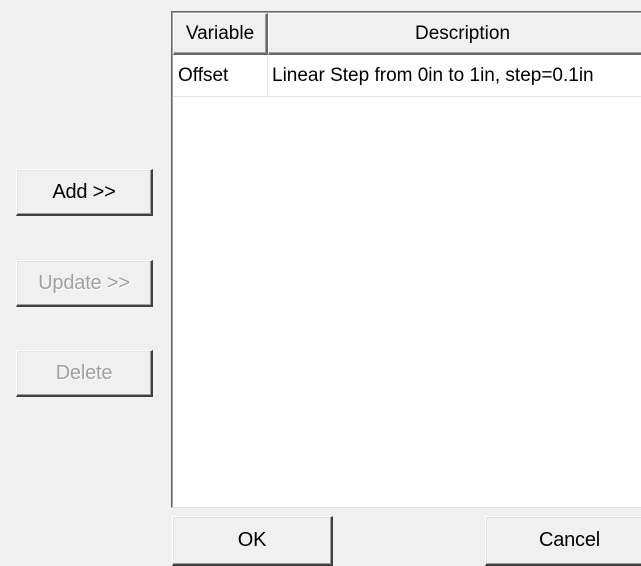  Describe the element at coordinates (84, 283) in the screenshot. I see `update-button: Update >>` at that location.